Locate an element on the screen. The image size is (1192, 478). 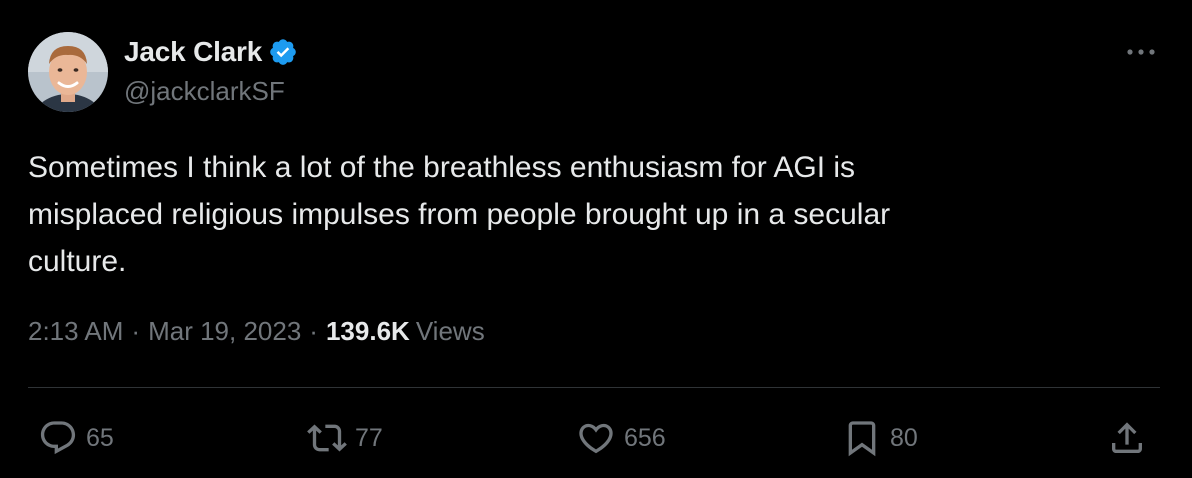
share-icon is located at coordinates (1127, 437).